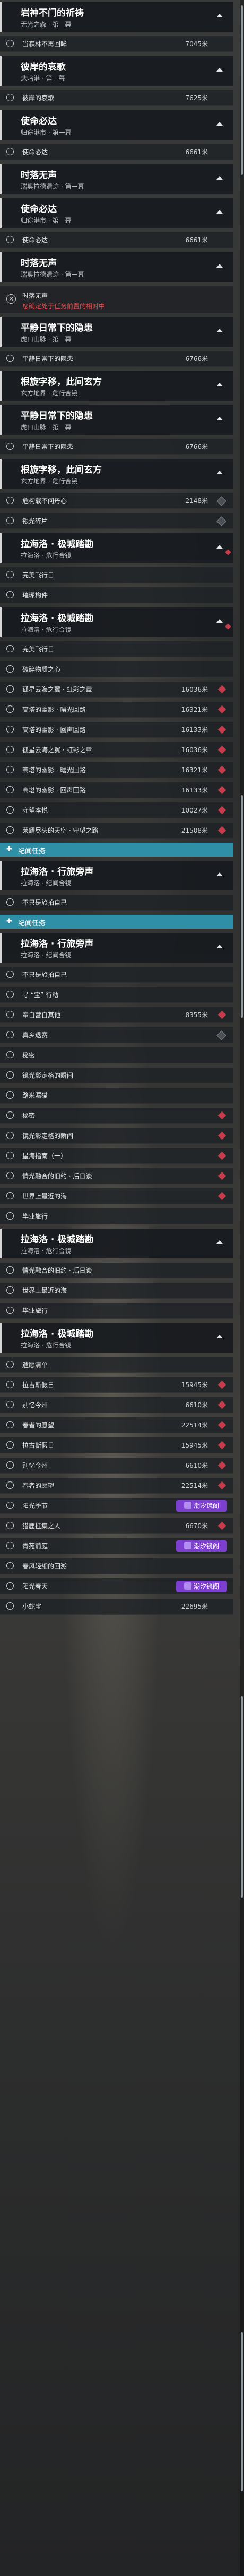 The image size is (244, 2576). Describe the element at coordinates (117, 669) in the screenshot. I see `quest-step: 破碎物质之心` at that location.